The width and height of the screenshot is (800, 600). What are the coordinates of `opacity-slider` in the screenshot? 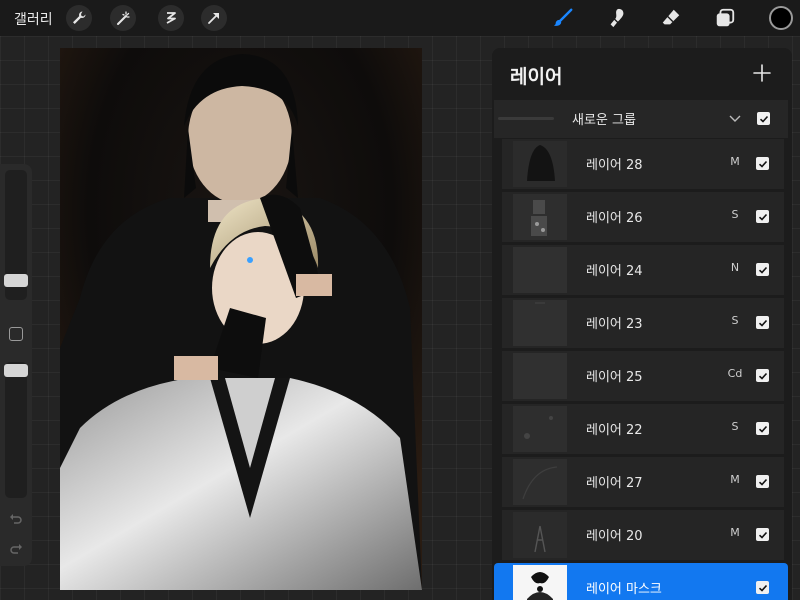 It's located at (16, 430).